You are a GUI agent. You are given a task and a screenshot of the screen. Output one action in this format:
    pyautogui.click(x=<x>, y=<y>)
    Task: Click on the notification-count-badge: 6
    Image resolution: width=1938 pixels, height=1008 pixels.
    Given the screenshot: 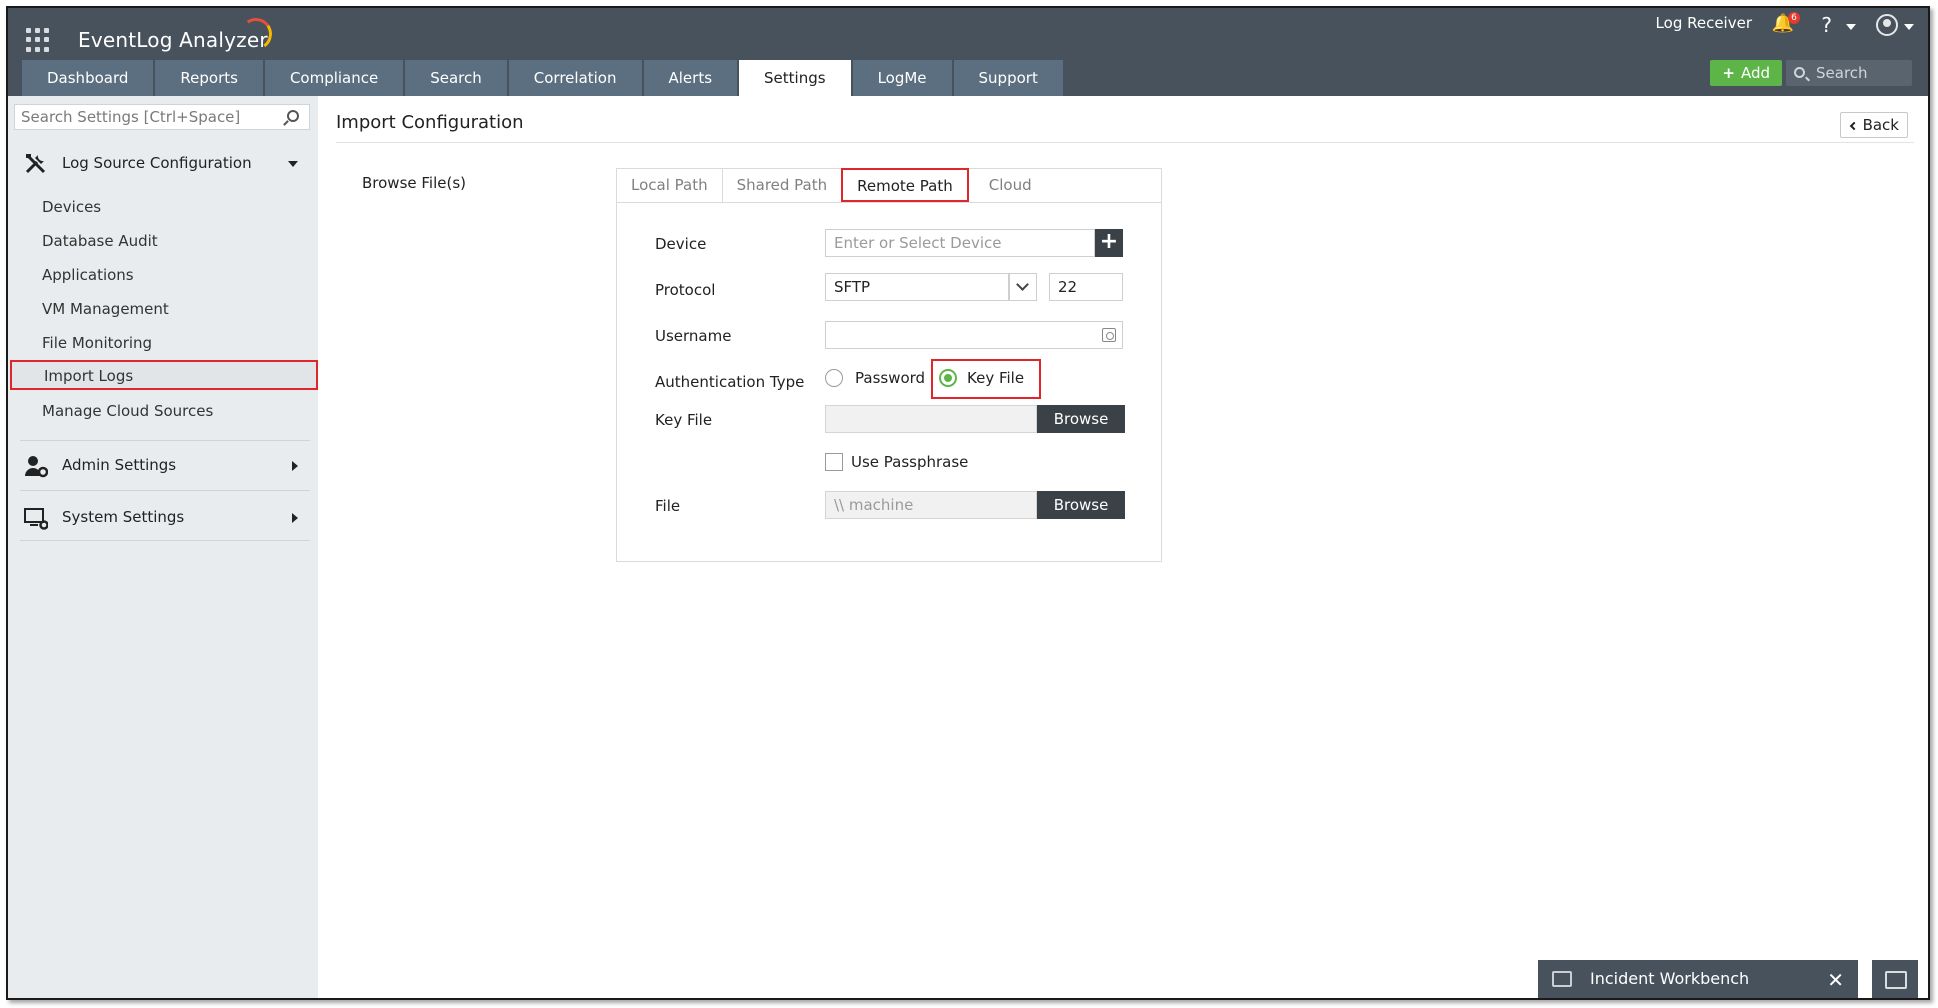 What is the action you would take?
    pyautogui.click(x=1794, y=18)
    